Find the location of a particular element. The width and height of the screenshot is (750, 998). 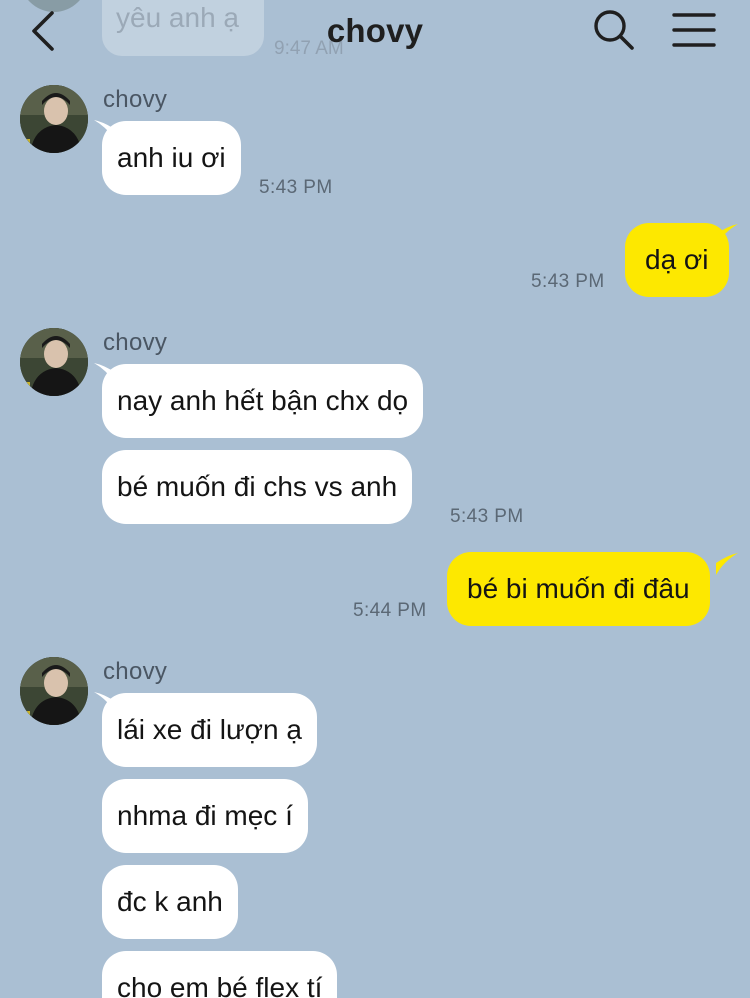

chevron-left-icon is located at coordinates (43, 31).